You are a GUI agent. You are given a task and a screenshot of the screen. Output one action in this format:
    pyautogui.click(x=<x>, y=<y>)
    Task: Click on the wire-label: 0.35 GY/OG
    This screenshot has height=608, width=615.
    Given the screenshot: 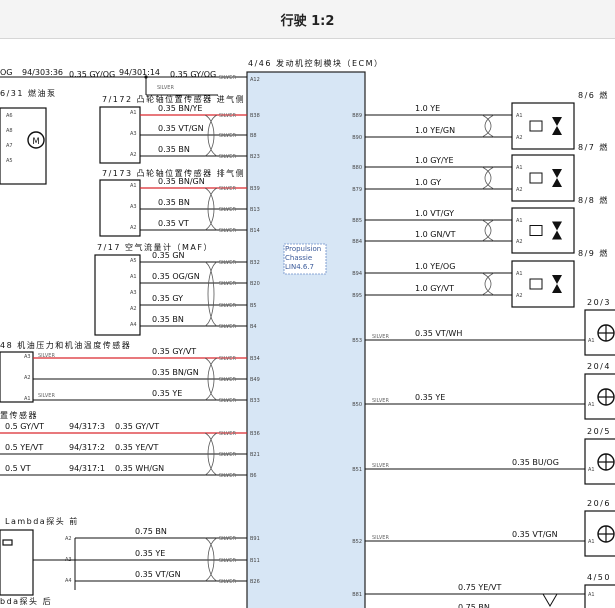 What is the action you would take?
    pyautogui.click(x=92, y=74)
    